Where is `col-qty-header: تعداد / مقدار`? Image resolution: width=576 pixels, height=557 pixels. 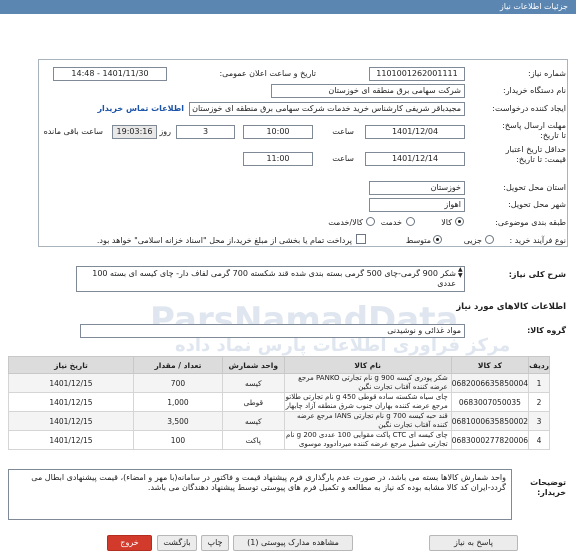 col-qty-header: تعداد / مقدار is located at coordinates (178, 365).